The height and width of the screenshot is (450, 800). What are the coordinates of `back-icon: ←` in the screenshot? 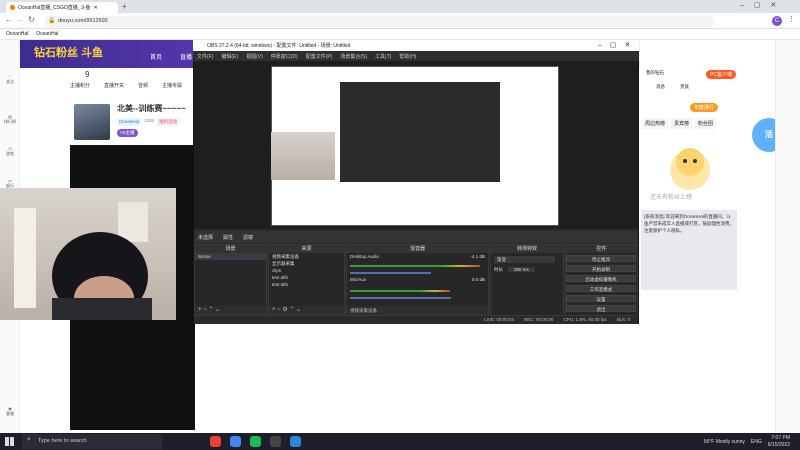 It's located at (9, 19).